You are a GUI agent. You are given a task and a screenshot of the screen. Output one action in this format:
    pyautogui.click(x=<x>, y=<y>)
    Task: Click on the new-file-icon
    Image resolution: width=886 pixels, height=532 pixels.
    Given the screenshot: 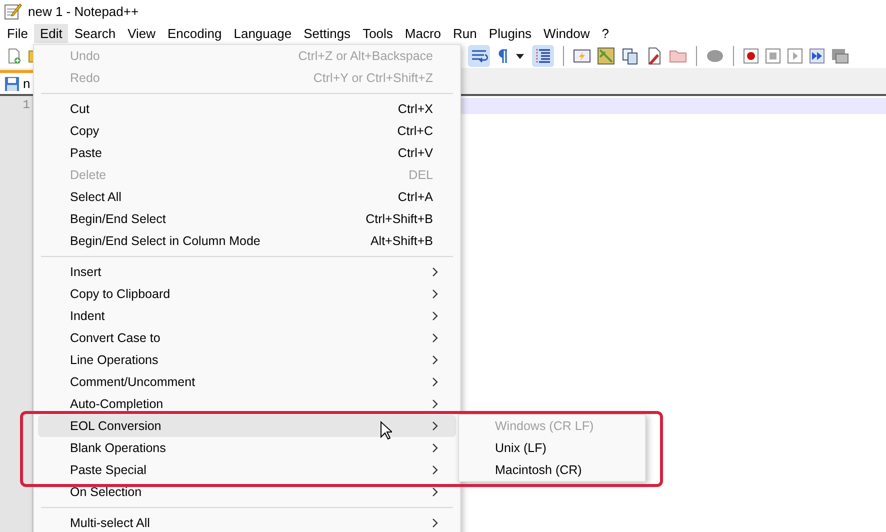 What is the action you would take?
    pyautogui.click(x=14, y=56)
    